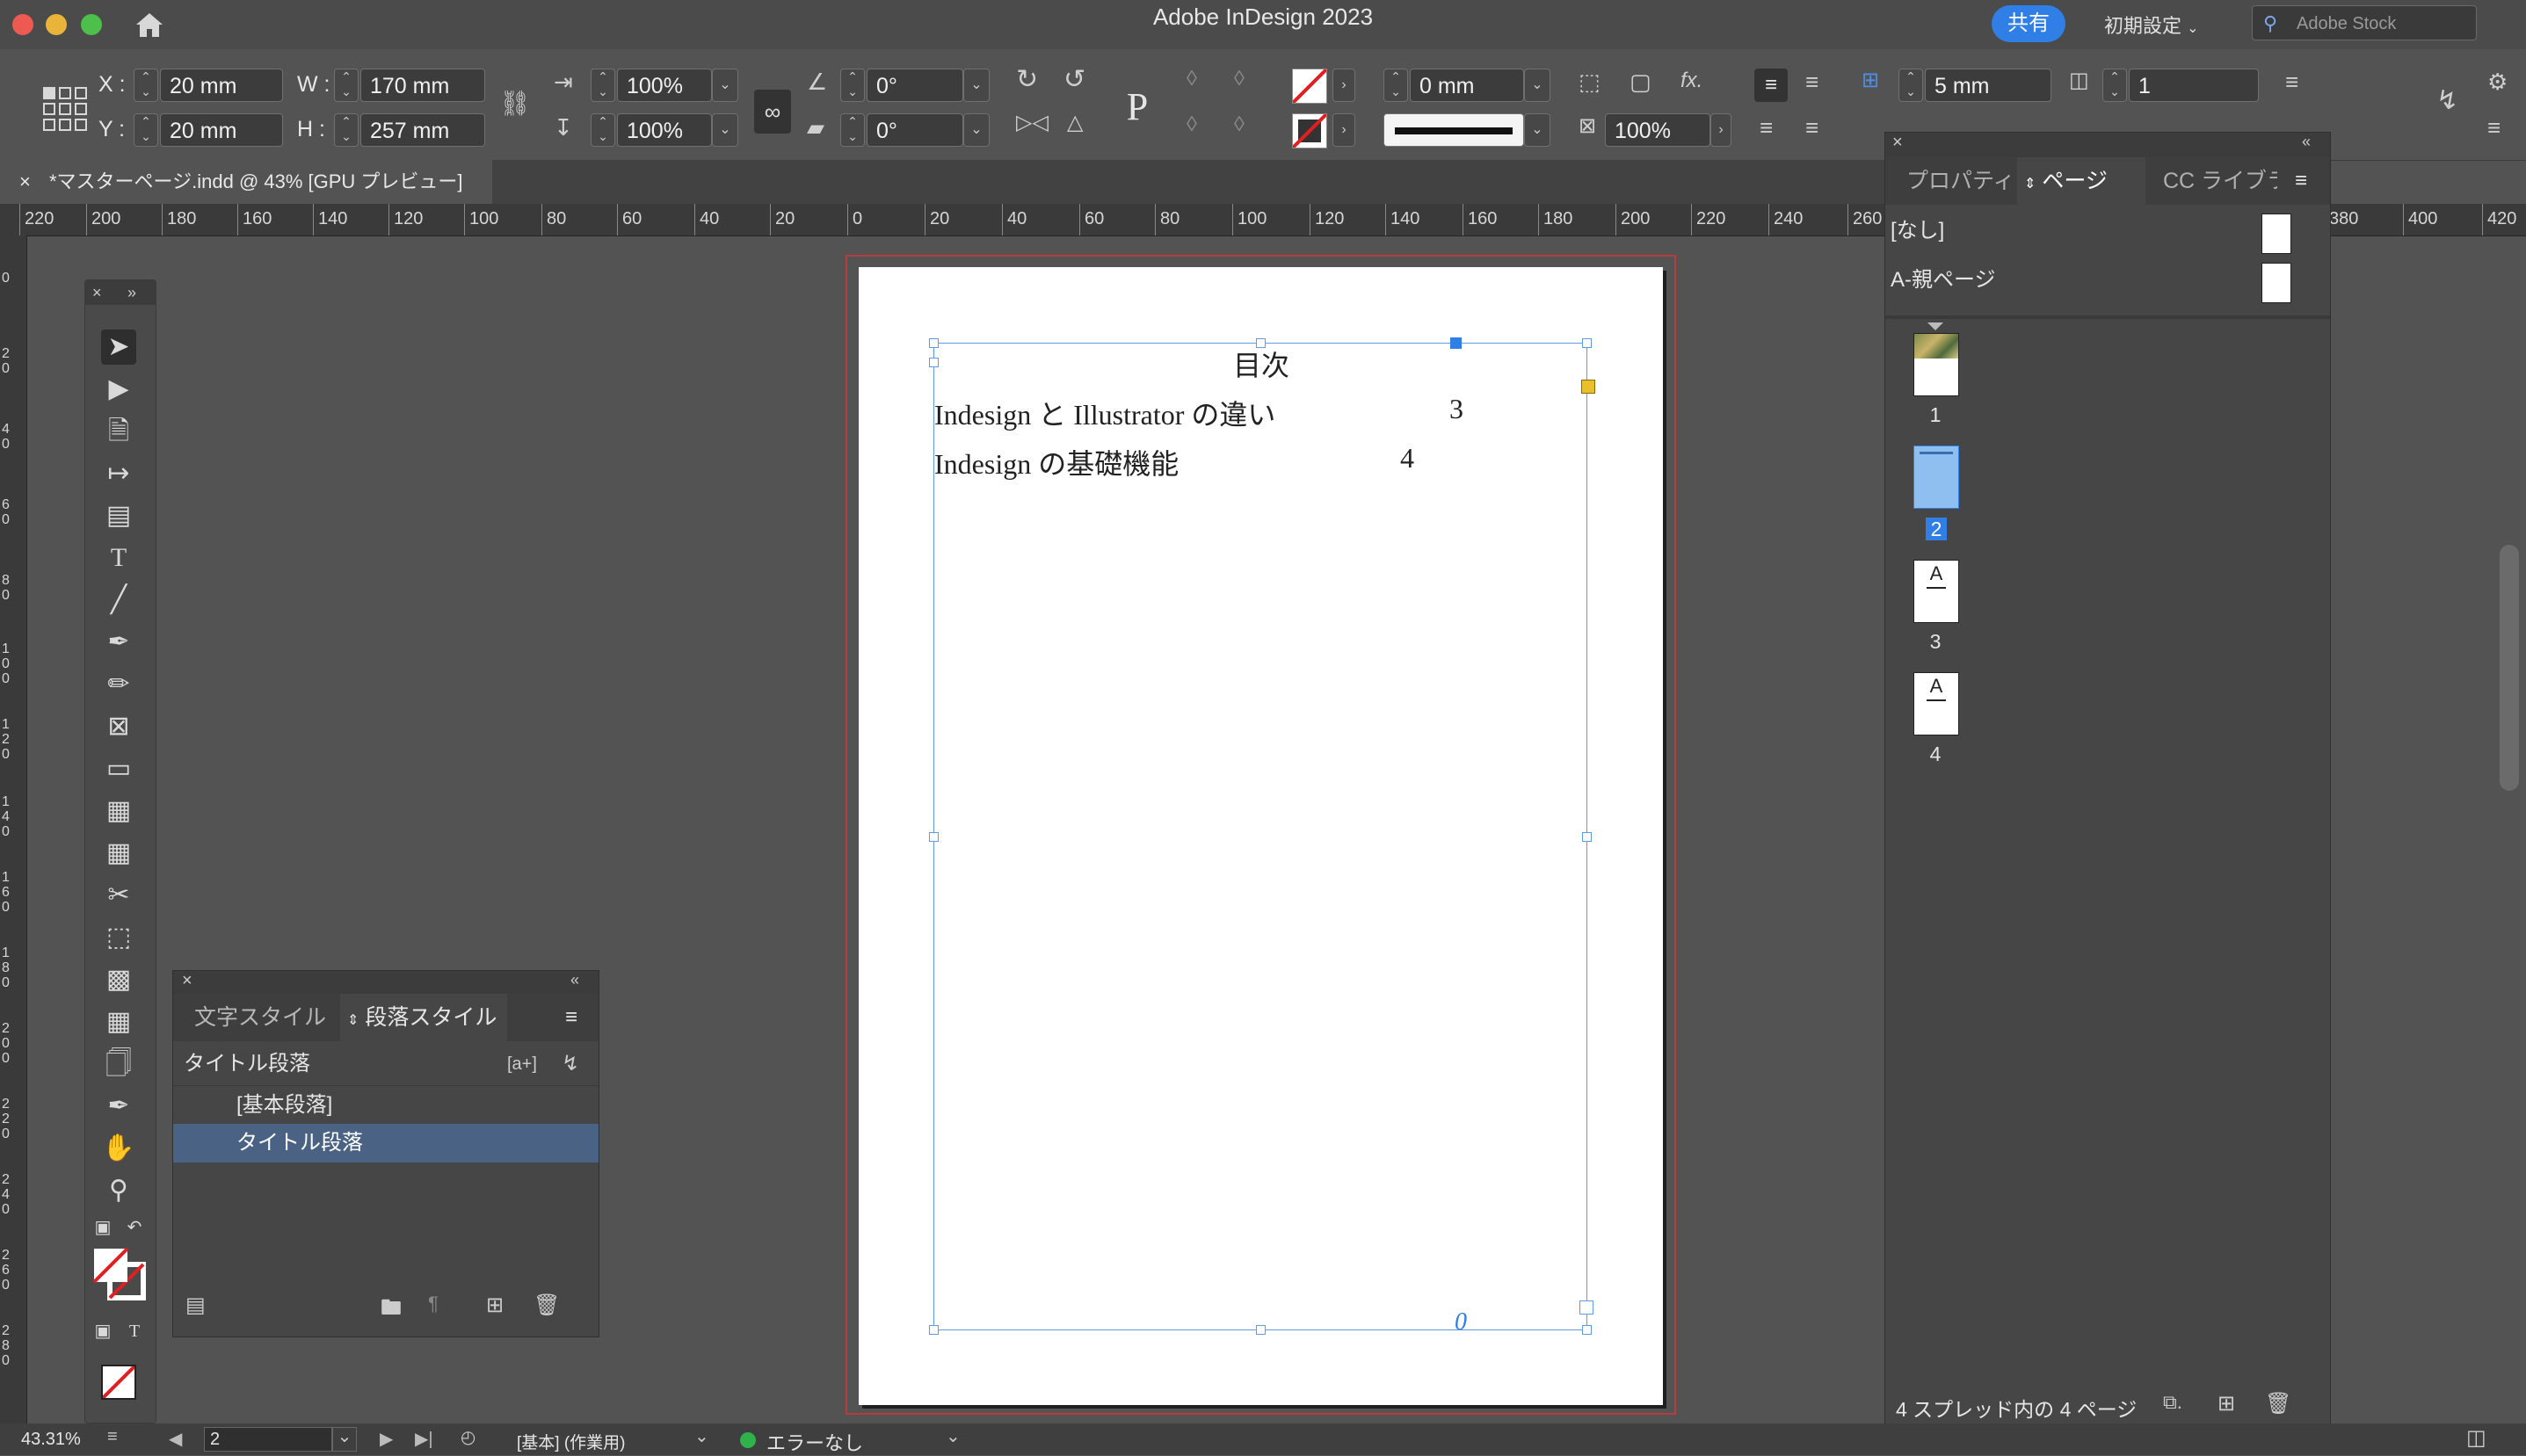 The width and height of the screenshot is (2526, 1456). What do you see at coordinates (1988, 85) in the screenshot?
I see `gap-field: 5 mm` at bounding box center [1988, 85].